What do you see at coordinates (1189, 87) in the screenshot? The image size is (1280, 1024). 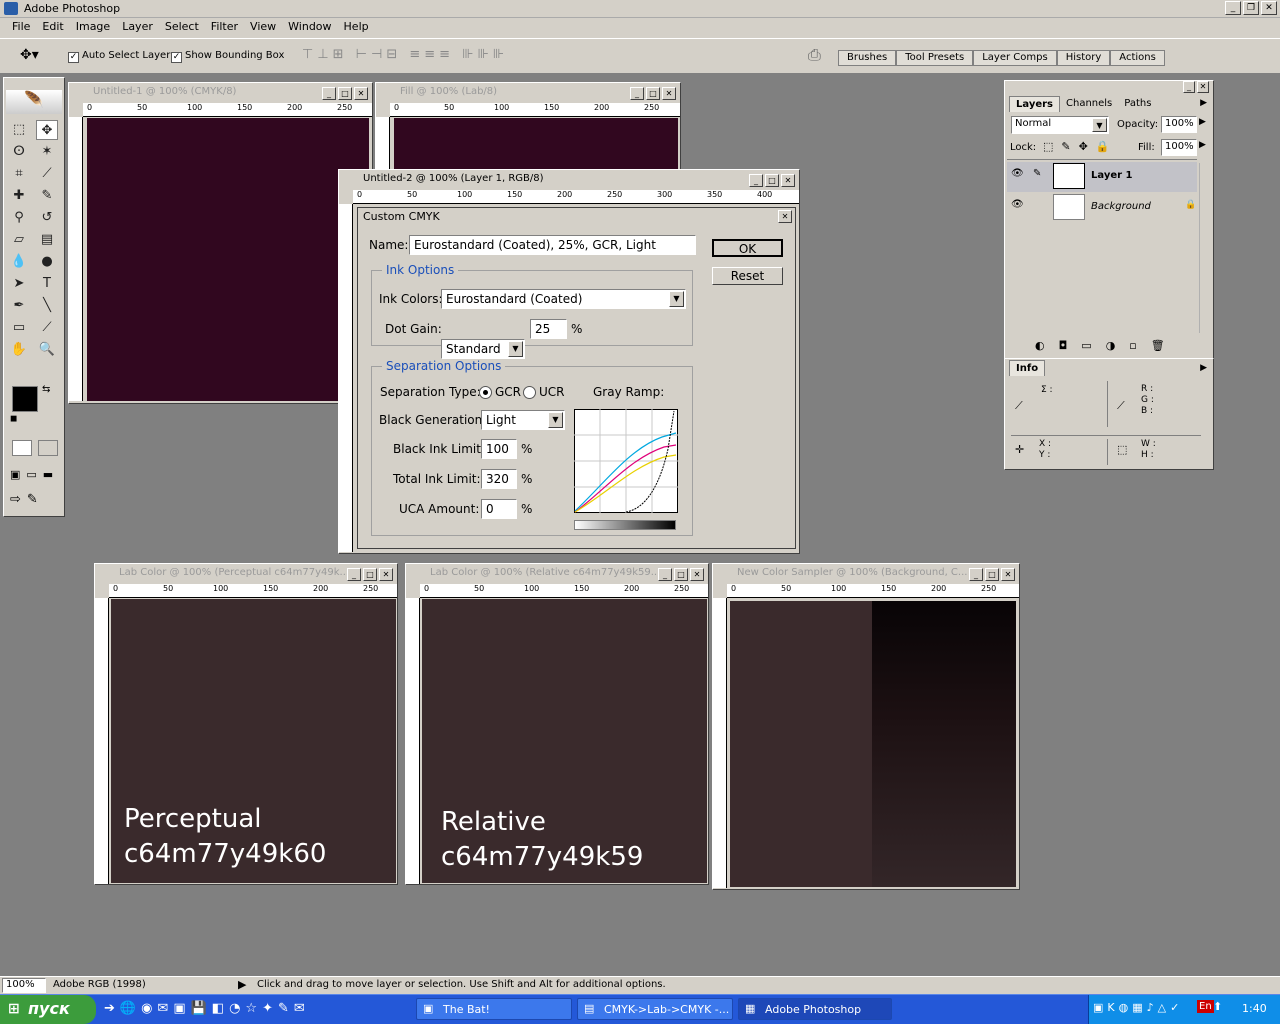 I see `panel-minimize-button: _` at bounding box center [1189, 87].